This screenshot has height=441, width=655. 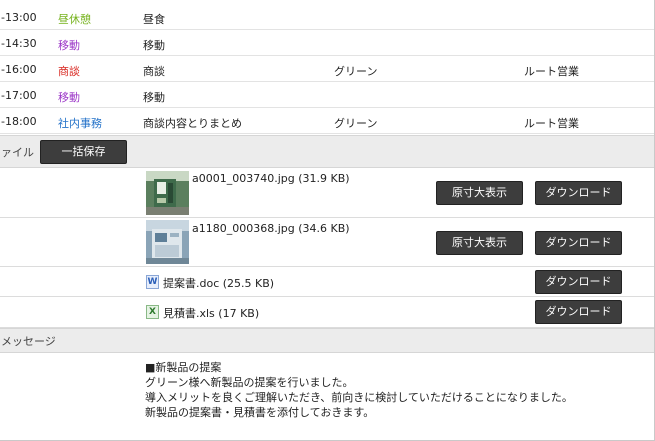 I want to click on schedule-time: -14:30, so click(x=19, y=43).